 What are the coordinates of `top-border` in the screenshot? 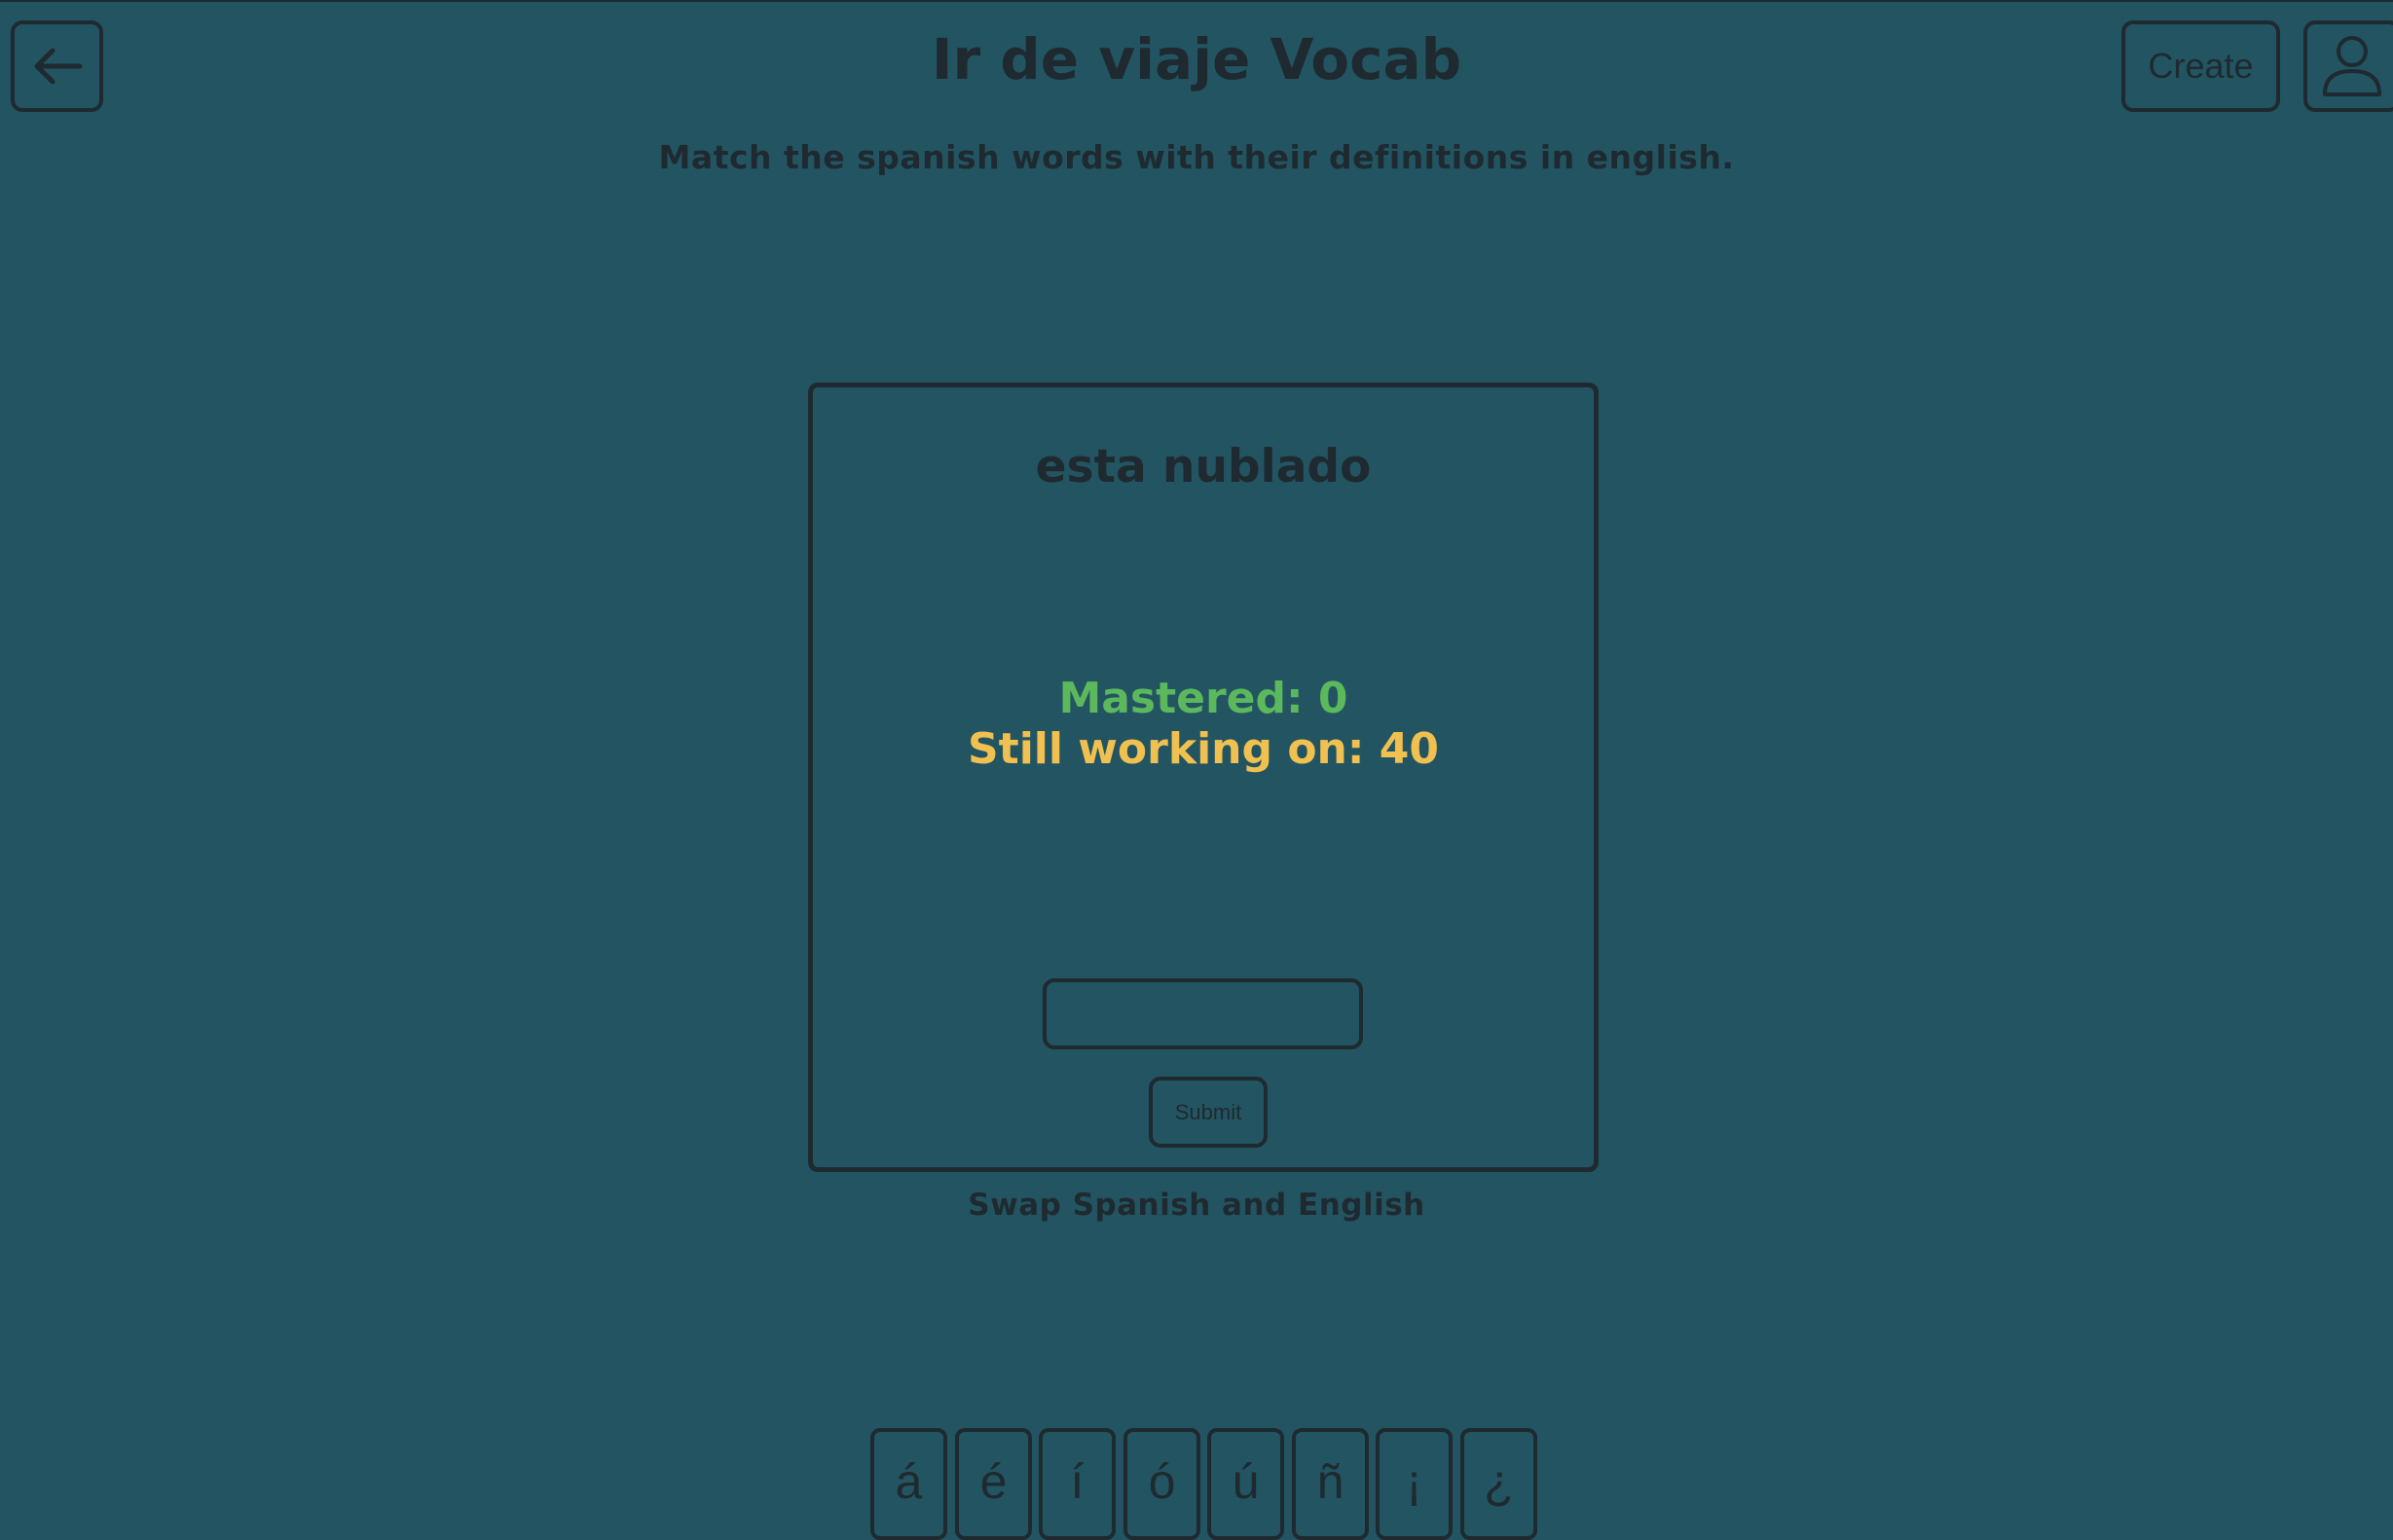 It's located at (1196, 1).